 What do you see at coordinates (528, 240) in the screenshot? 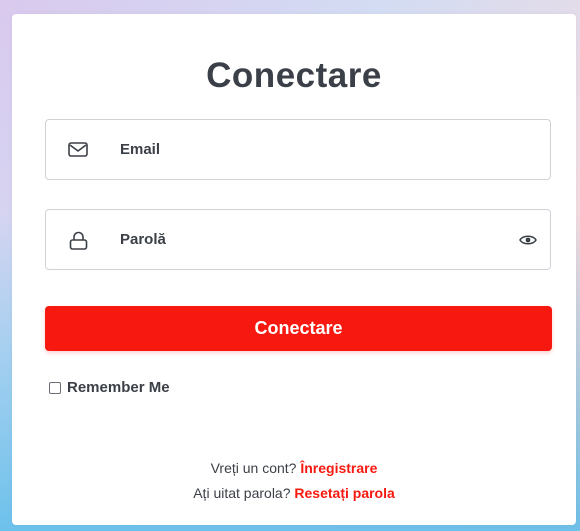
I see `eye-icon` at bounding box center [528, 240].